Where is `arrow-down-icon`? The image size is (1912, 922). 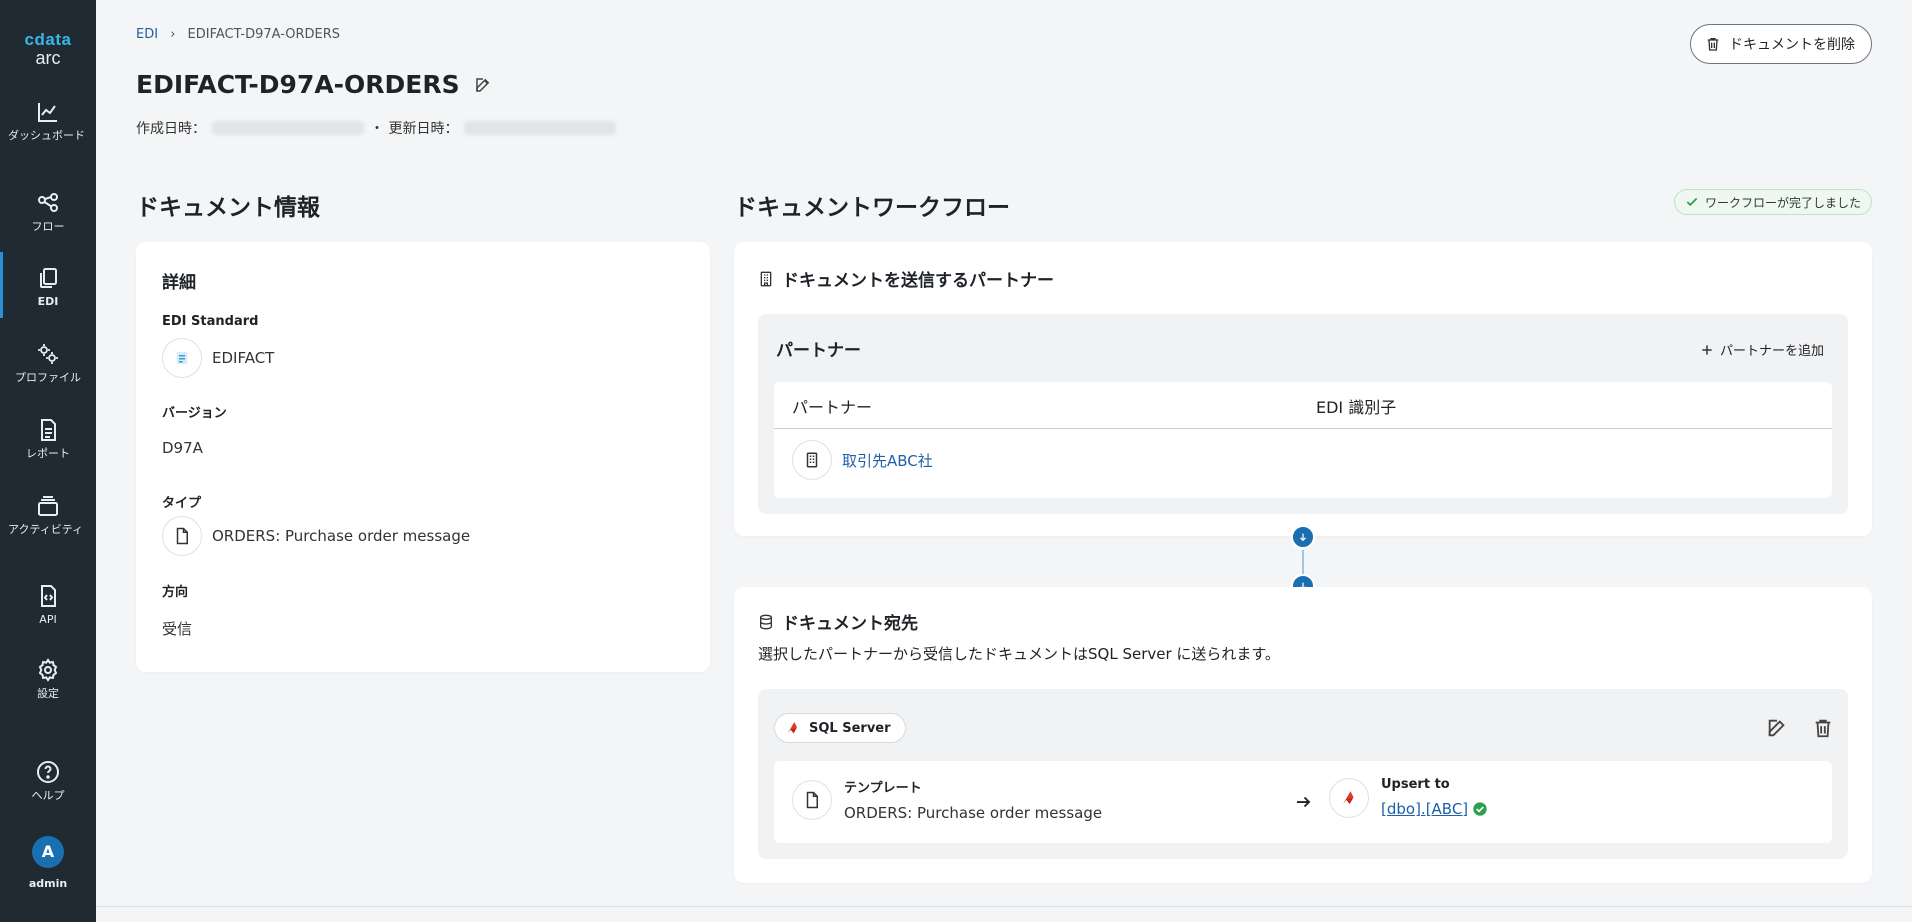 arrow-down-icon is located at coordinates (1303, 537).